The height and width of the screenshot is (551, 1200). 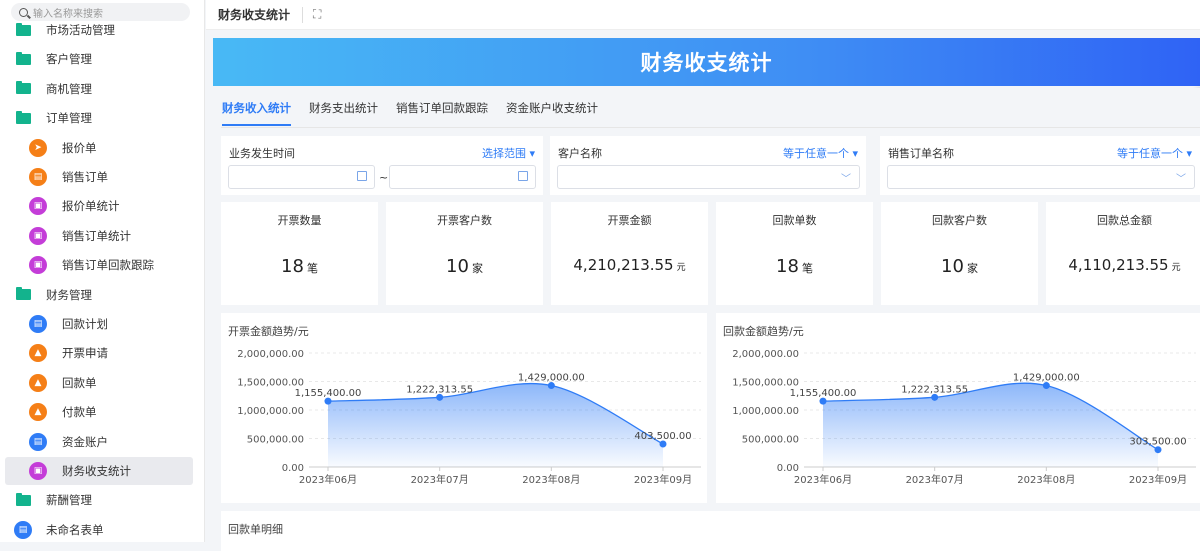 What do you see at coordinates (79, 147) in the screenshot?
I see `sidebar-item-label: 报价单` at bounding box center [79, 147].